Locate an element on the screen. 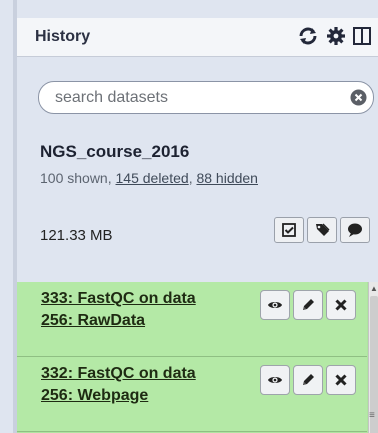 The image size is (378, 433). scroll-grip-icon: ≡ is located at coordinates (372, 415).